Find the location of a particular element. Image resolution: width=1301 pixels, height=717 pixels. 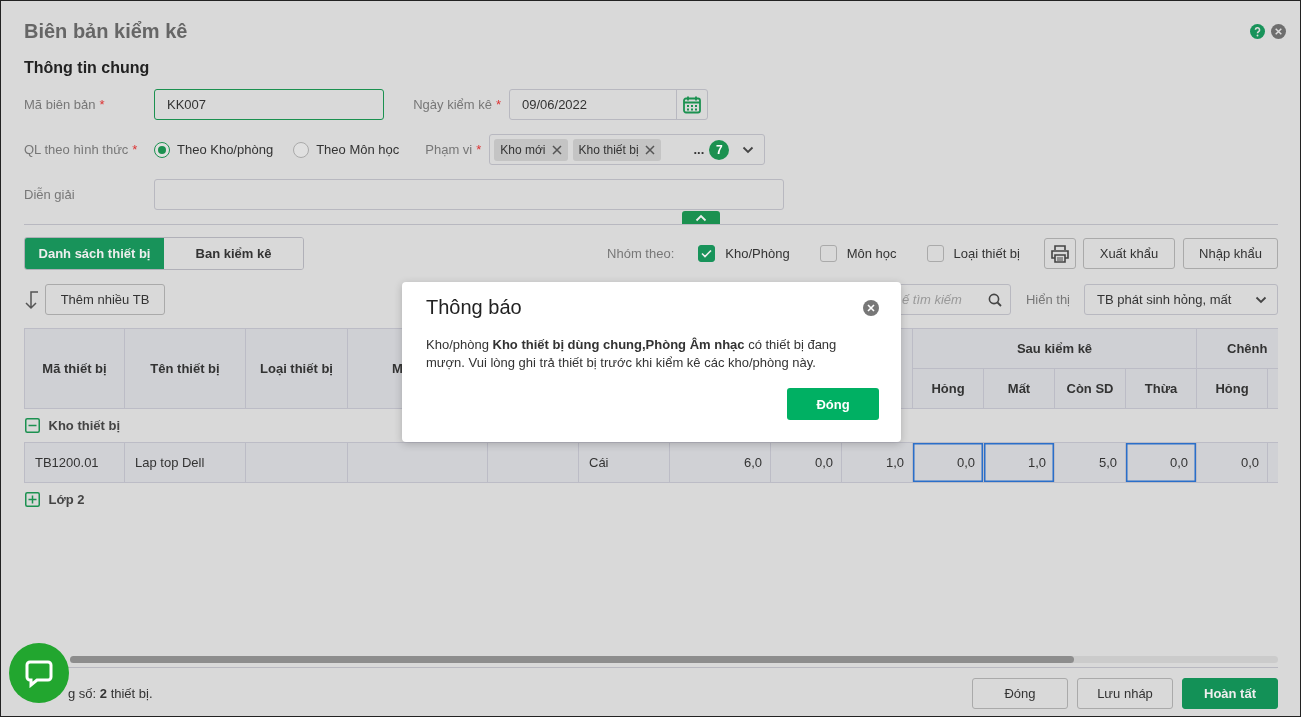

column-group-header: Chênh is located at coordinates (1237, 348).